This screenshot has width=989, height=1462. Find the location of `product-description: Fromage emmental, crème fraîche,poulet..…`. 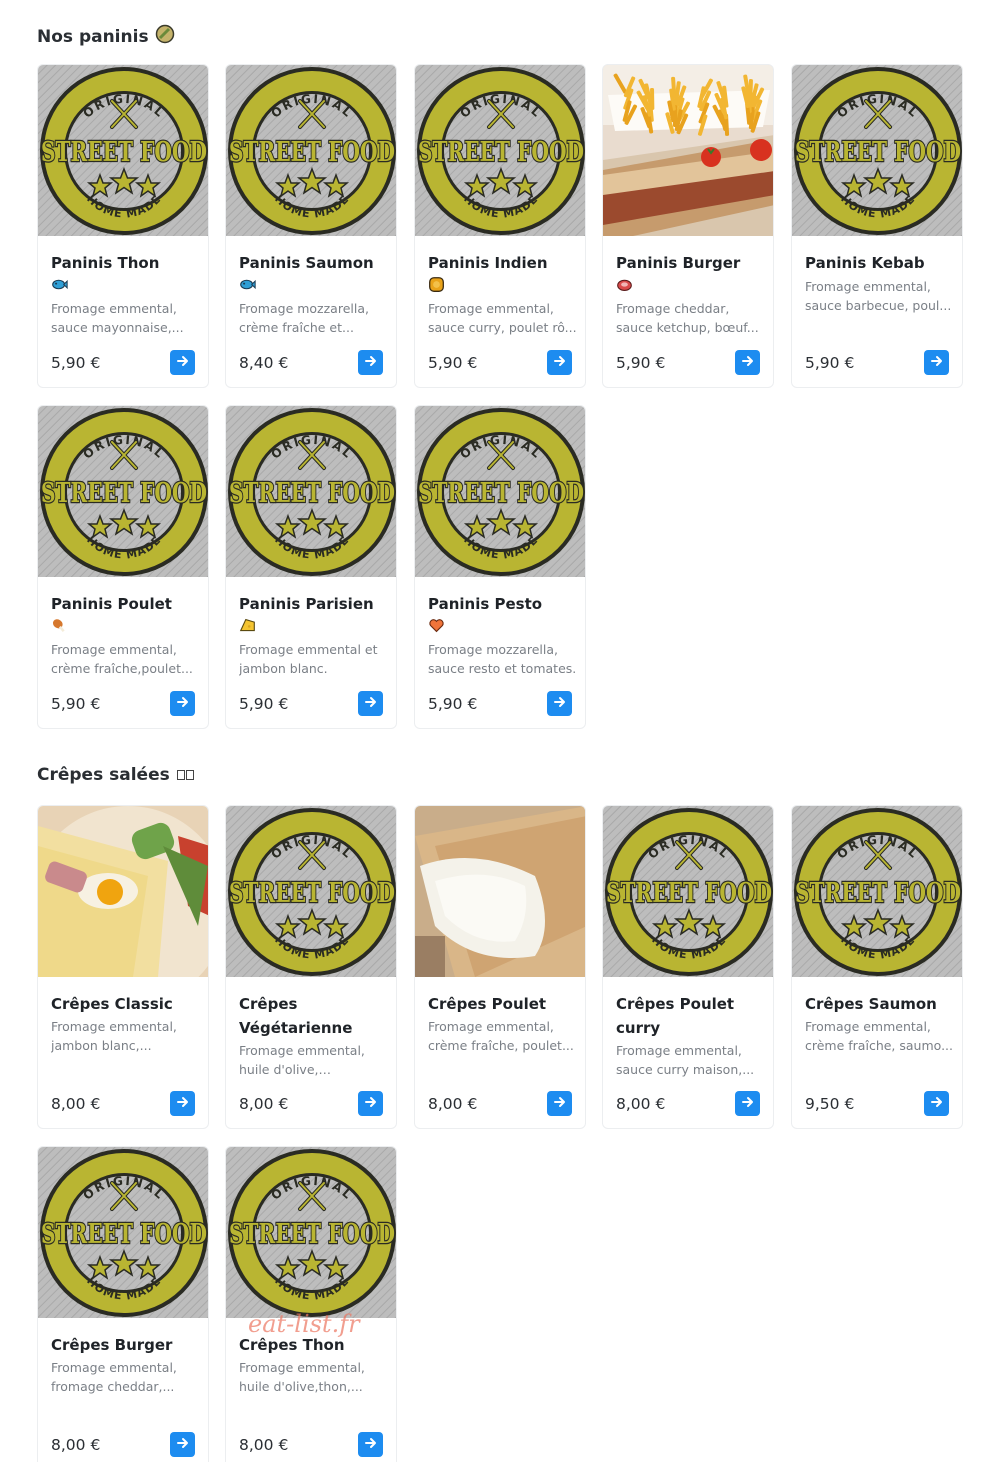

product-description: Fromage emmental, crème fraîche,poulet..… is located at coordinates (122, 659).